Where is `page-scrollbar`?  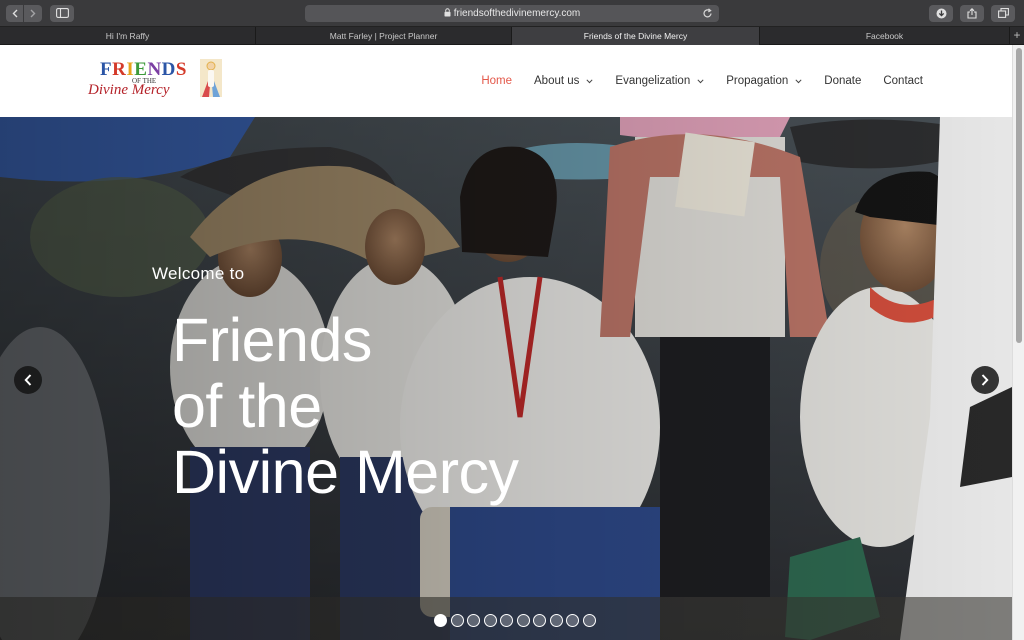 page-scrollbar is located at coordinates (1018, 342).